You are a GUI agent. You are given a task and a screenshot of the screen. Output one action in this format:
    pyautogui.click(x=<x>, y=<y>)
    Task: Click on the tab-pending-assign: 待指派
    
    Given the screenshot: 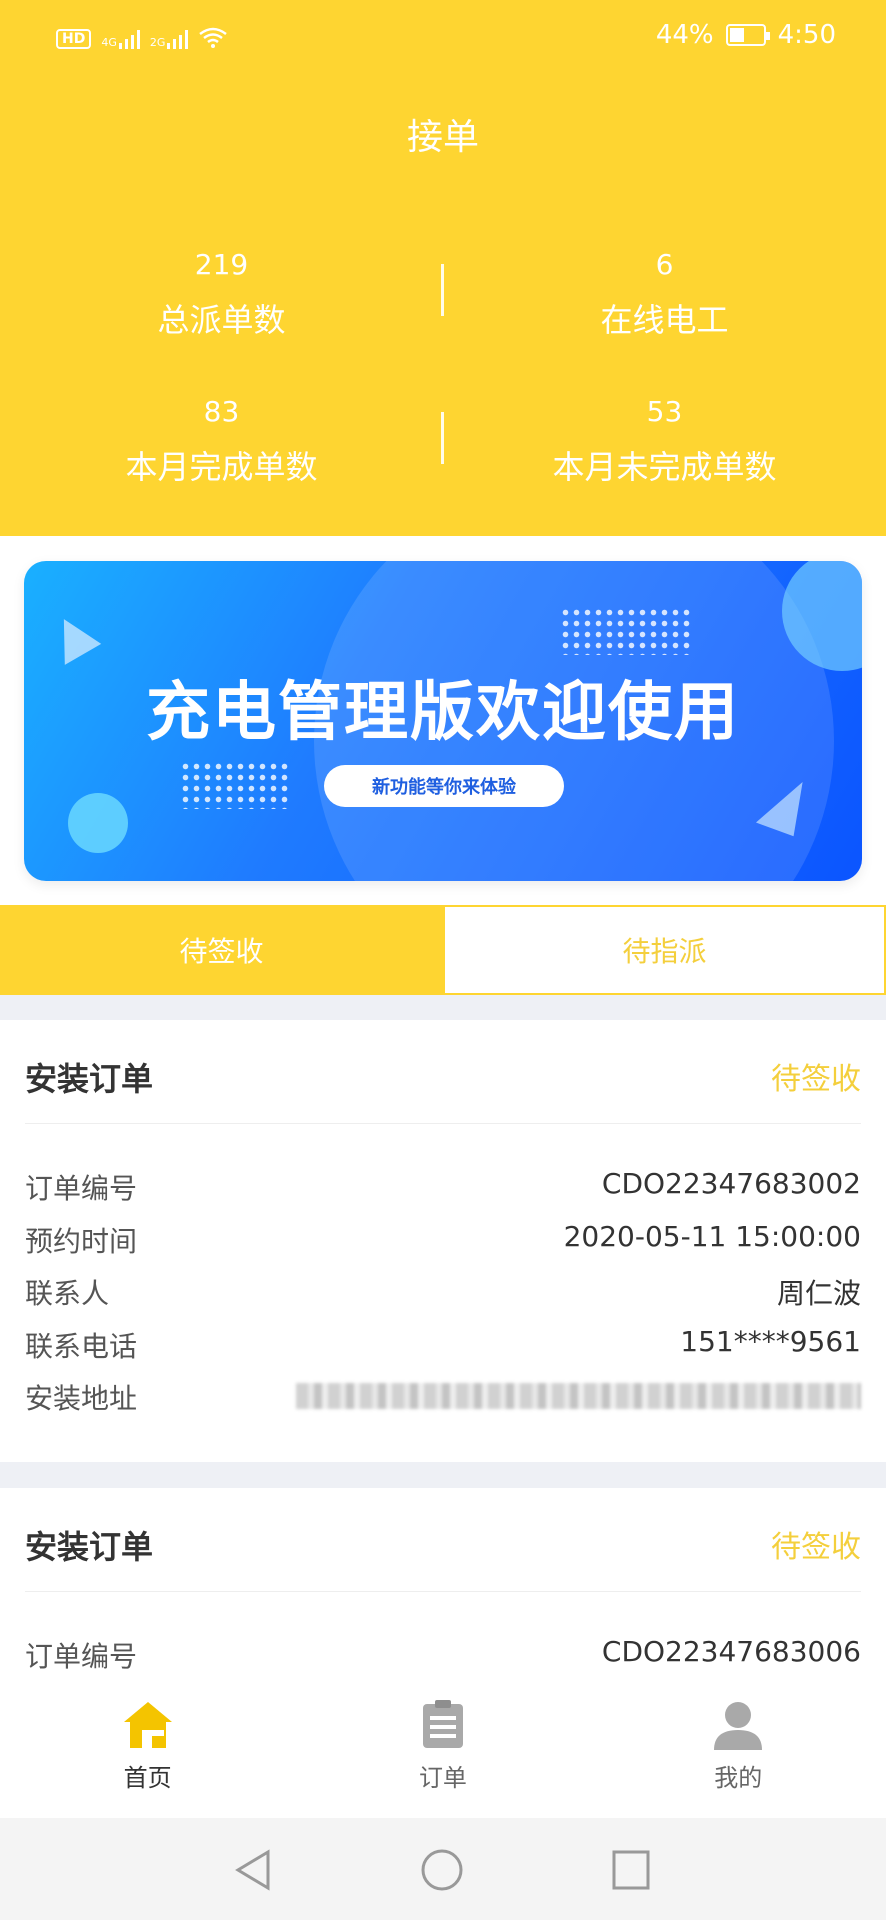 What is the action you would take?
    pyautogui.click(x=664, y=950)
    